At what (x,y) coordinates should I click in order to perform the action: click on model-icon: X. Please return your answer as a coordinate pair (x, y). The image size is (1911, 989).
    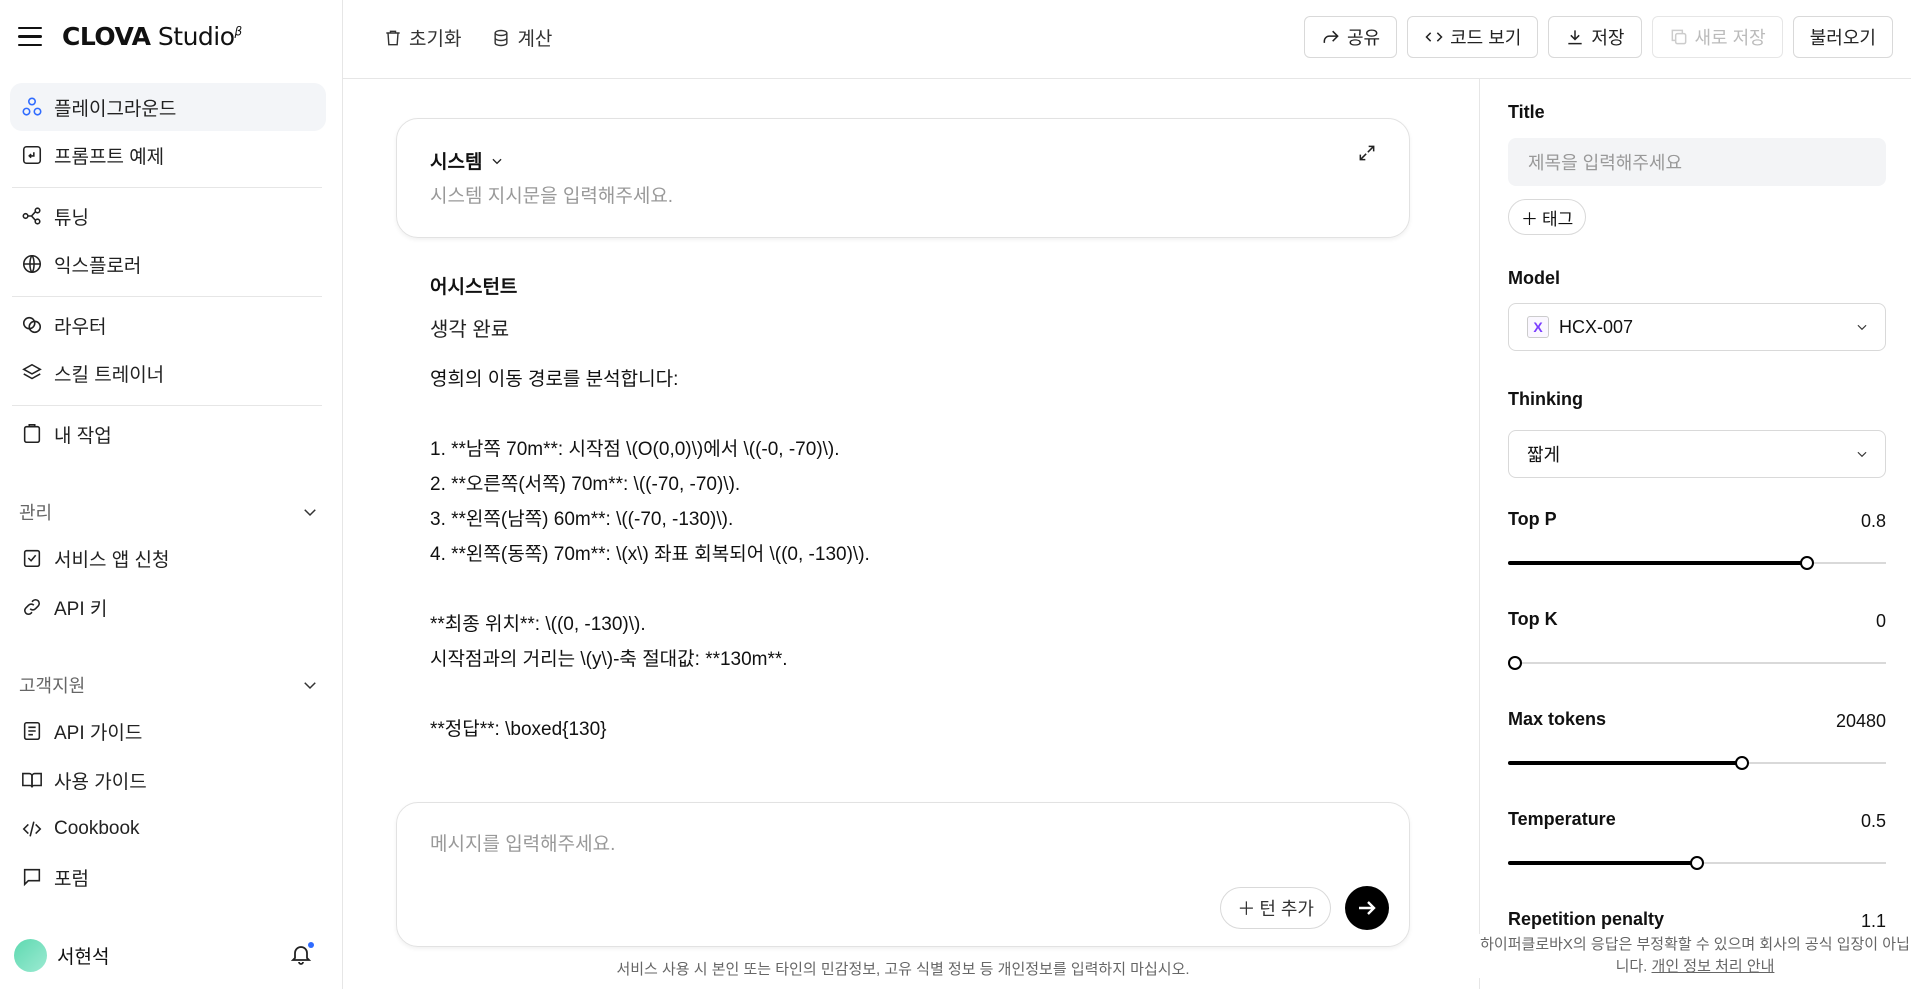
    Looking at the image, I should click on (1538, 327).